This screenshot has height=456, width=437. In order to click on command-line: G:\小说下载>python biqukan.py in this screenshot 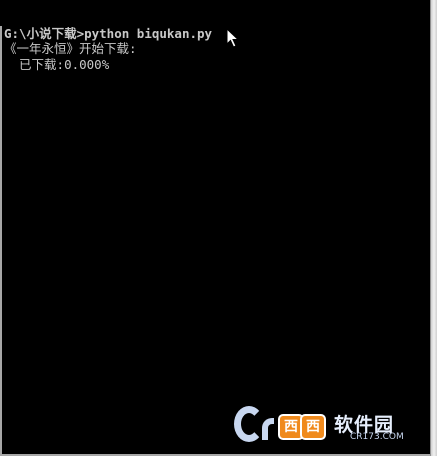, I will do `click(108, 33)`.